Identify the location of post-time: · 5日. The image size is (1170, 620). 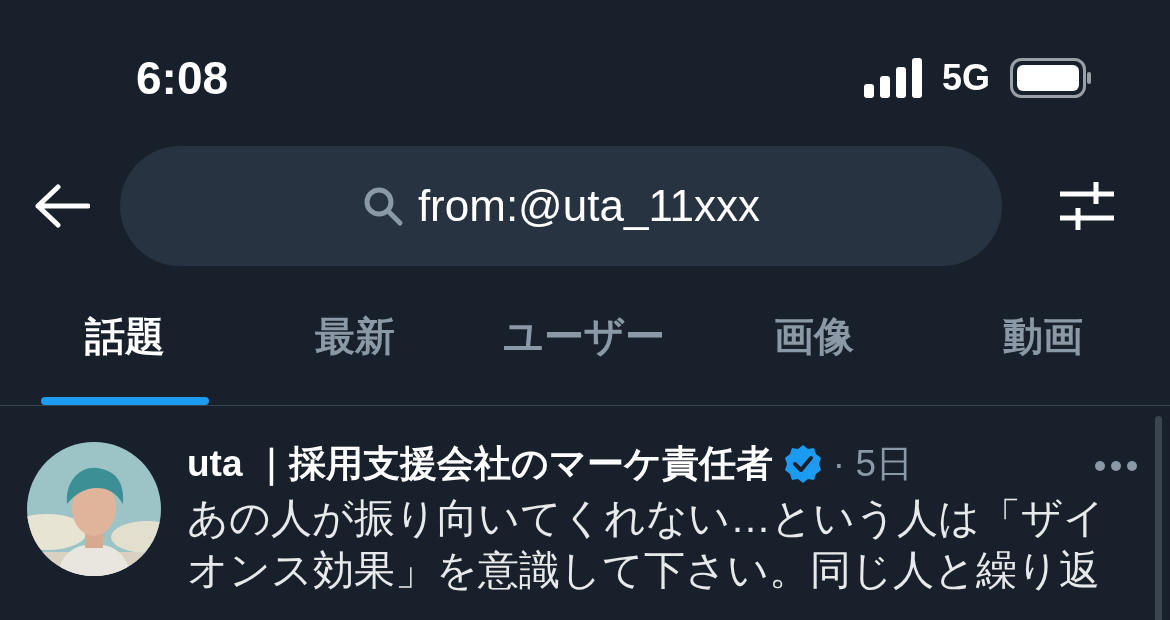
(872, 464).